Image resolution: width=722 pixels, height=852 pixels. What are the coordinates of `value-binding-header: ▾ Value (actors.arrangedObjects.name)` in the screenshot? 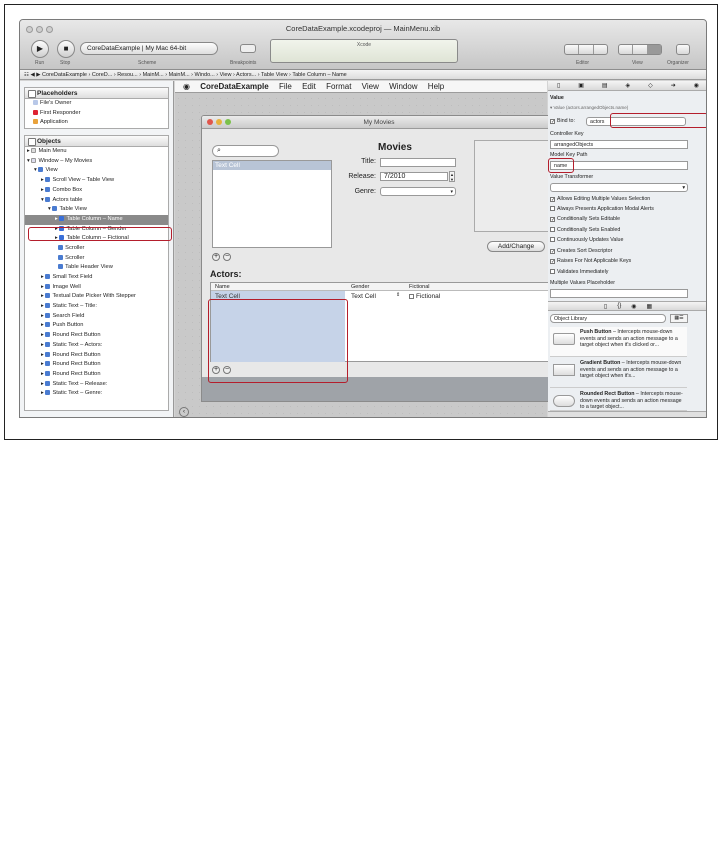 It's located at (589, 108).